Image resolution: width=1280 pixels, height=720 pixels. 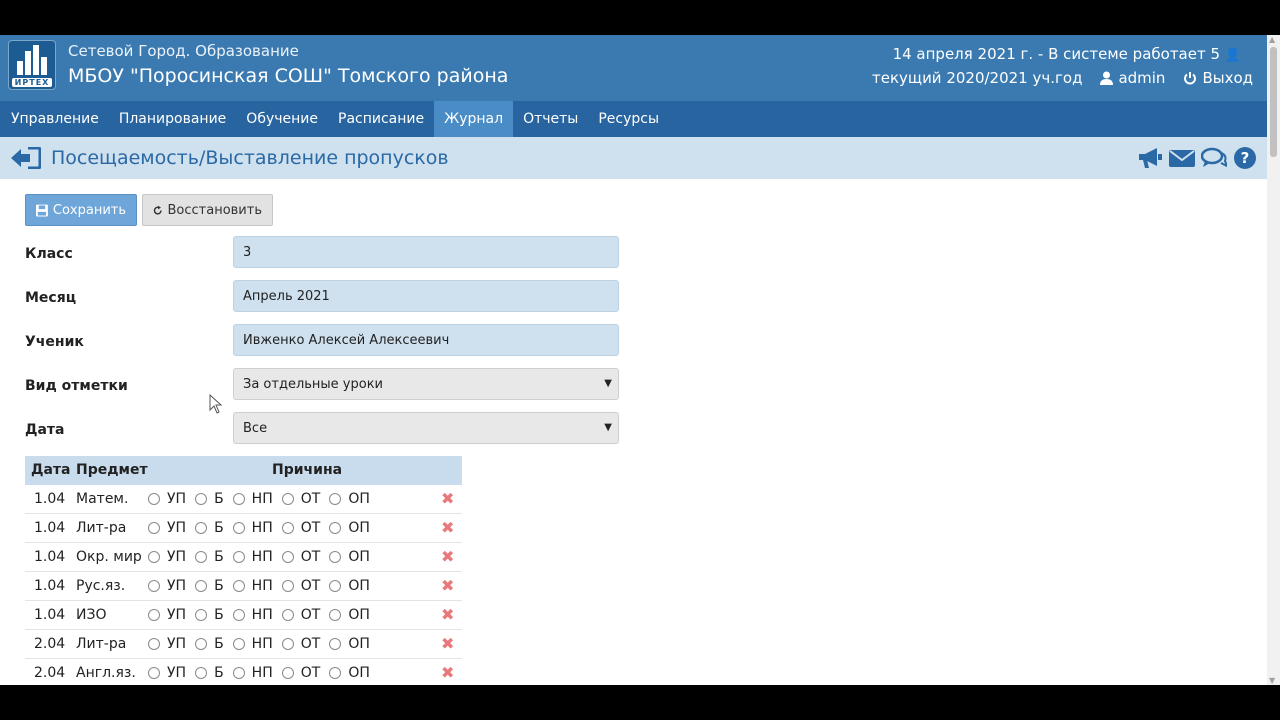 What do you see at coordinates (1245, 158) in the screenshot?
I see `help-icon: ?` at bounding box center [1245, 158].